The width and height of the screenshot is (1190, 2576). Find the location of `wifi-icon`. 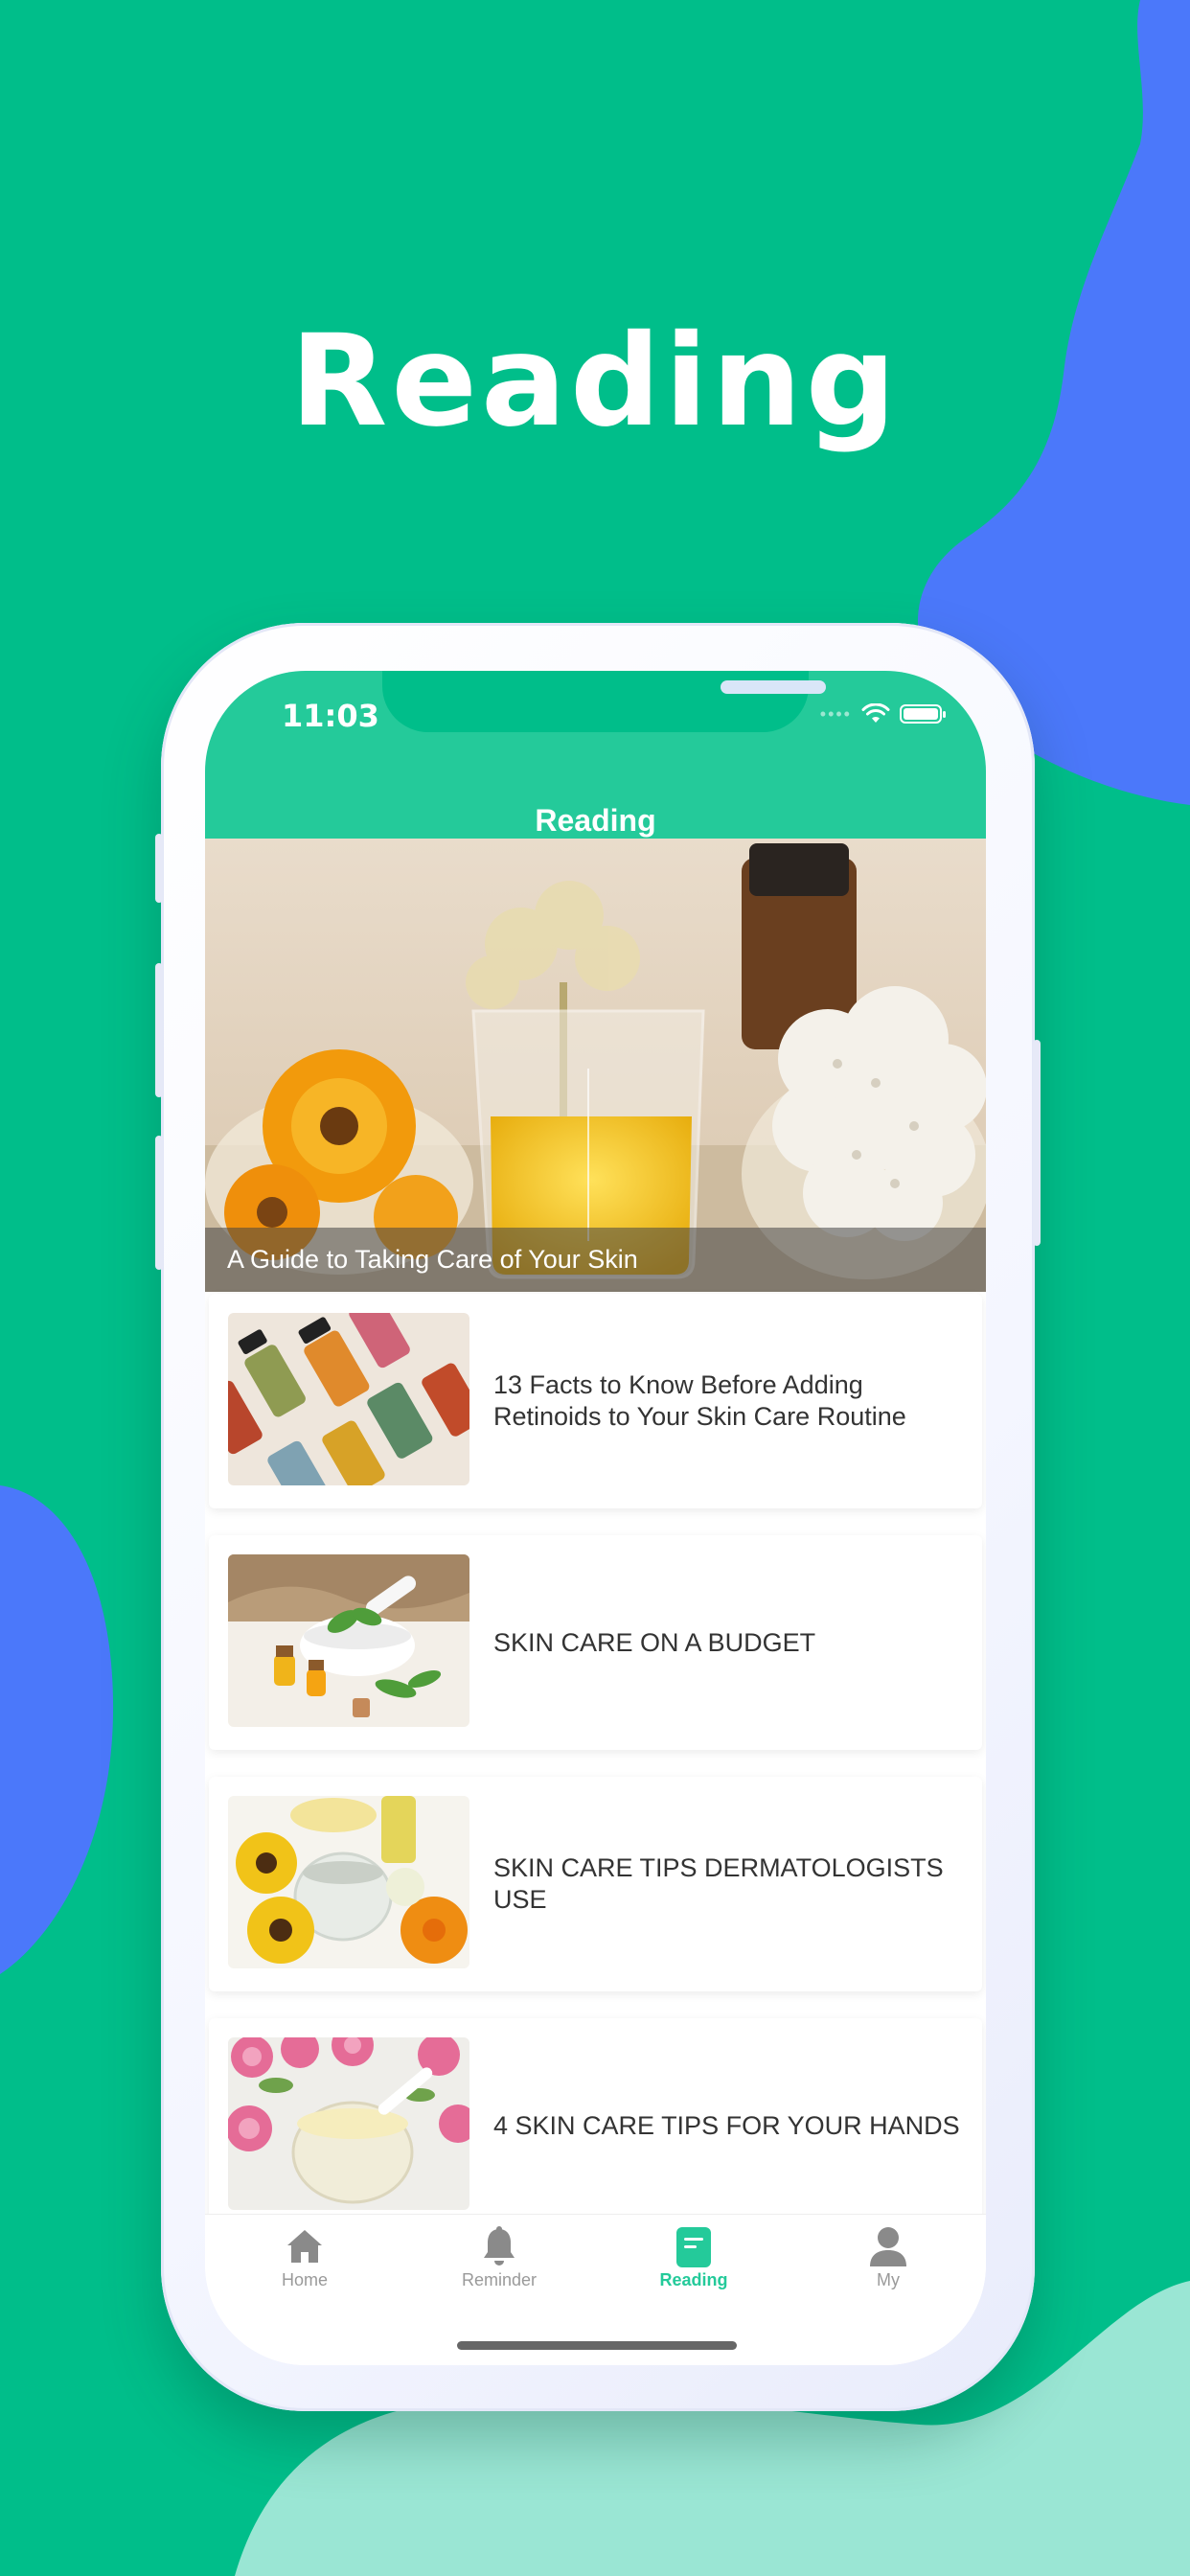

wifi-icon is located at coordinates (875, 713).